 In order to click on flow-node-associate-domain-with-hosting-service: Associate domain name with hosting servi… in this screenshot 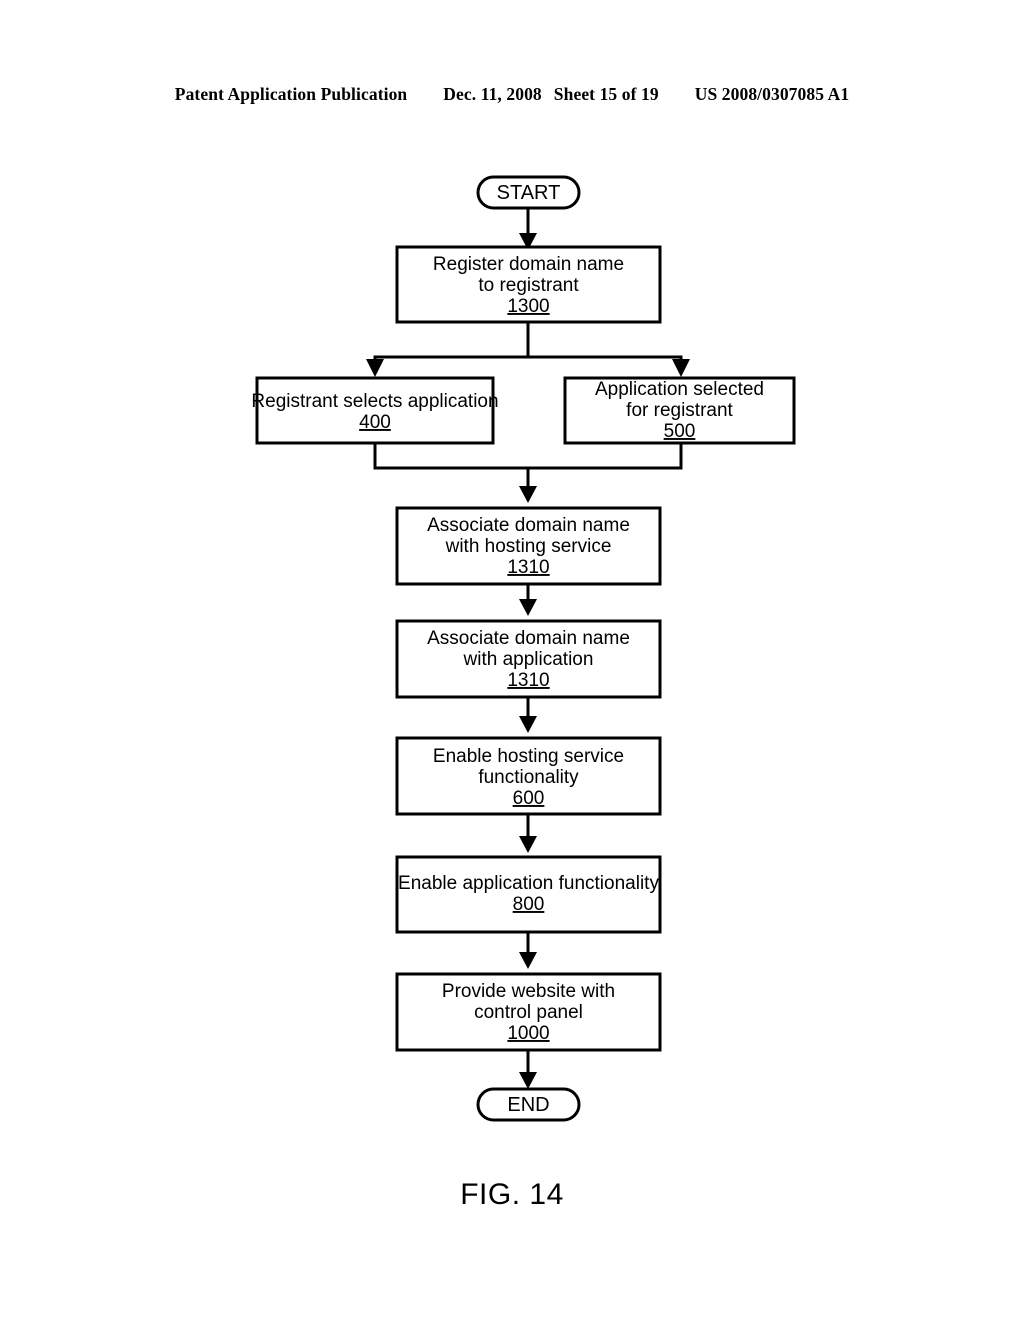, I will do `click(528, 546)`.